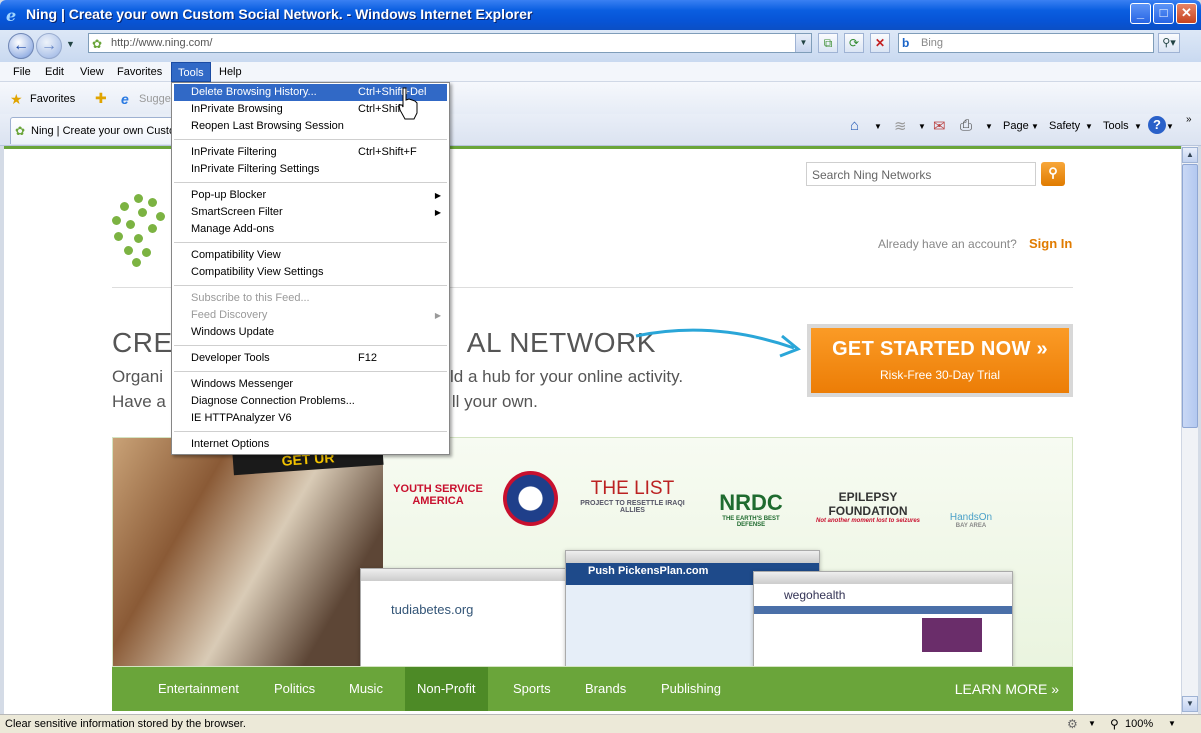 The width and height of the screenshot is (1201, 733). I want to click on menu-tools: Tools, so click(191, 72).